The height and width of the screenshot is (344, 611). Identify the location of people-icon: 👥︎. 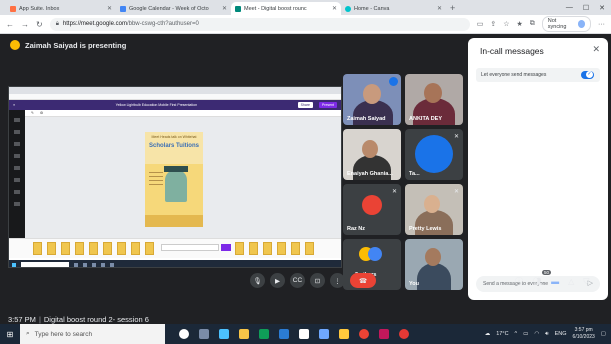
(537, 281).